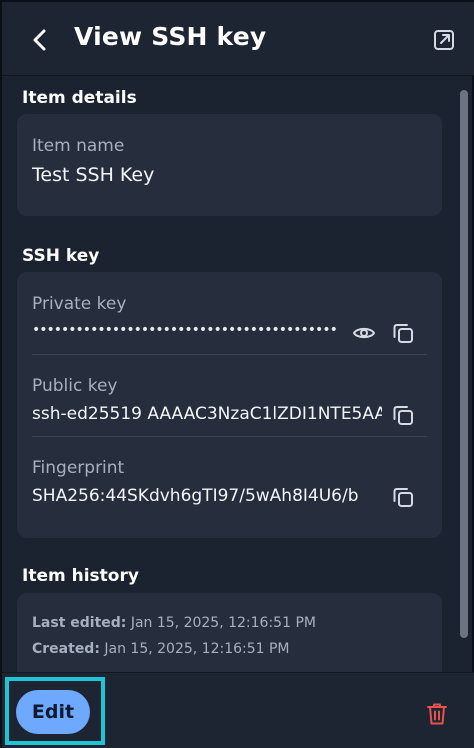 Image resolution: width=474 pixels, height=748 pixels. What do you see at coordinates (79, 623) in the screenshot?
I see `last-edited-label: Last edited:` at bounding box center [79, 623].